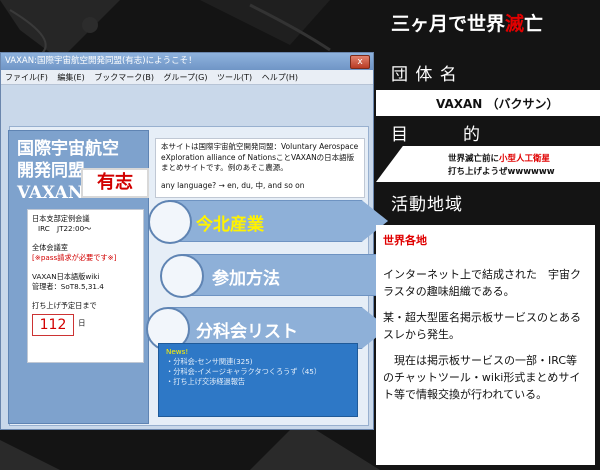 Image resolution: width=600 pixels, height=470 pixels. I want to click on region-paragraph-2: 某・超大型匿名掲示板サービスのとあるスレから発生。, so click(482, 326).